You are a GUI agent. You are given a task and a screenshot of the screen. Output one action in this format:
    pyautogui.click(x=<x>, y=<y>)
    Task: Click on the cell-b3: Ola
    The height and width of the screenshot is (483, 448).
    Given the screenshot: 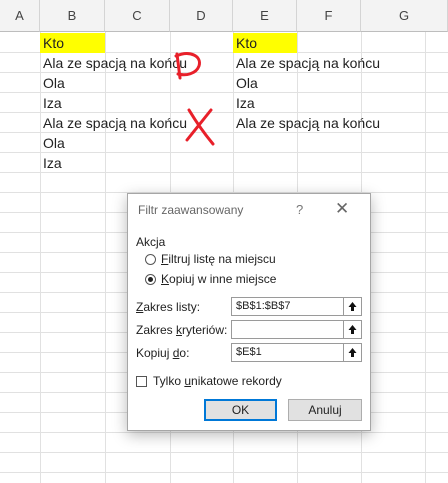 What is the action you would take?
    pyautogui.click(x=52, y=83)
    